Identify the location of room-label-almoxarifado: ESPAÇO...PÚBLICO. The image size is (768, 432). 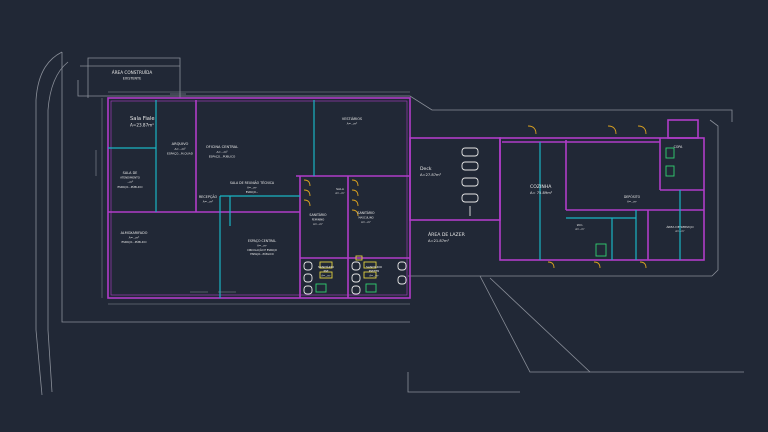
(133, 241).